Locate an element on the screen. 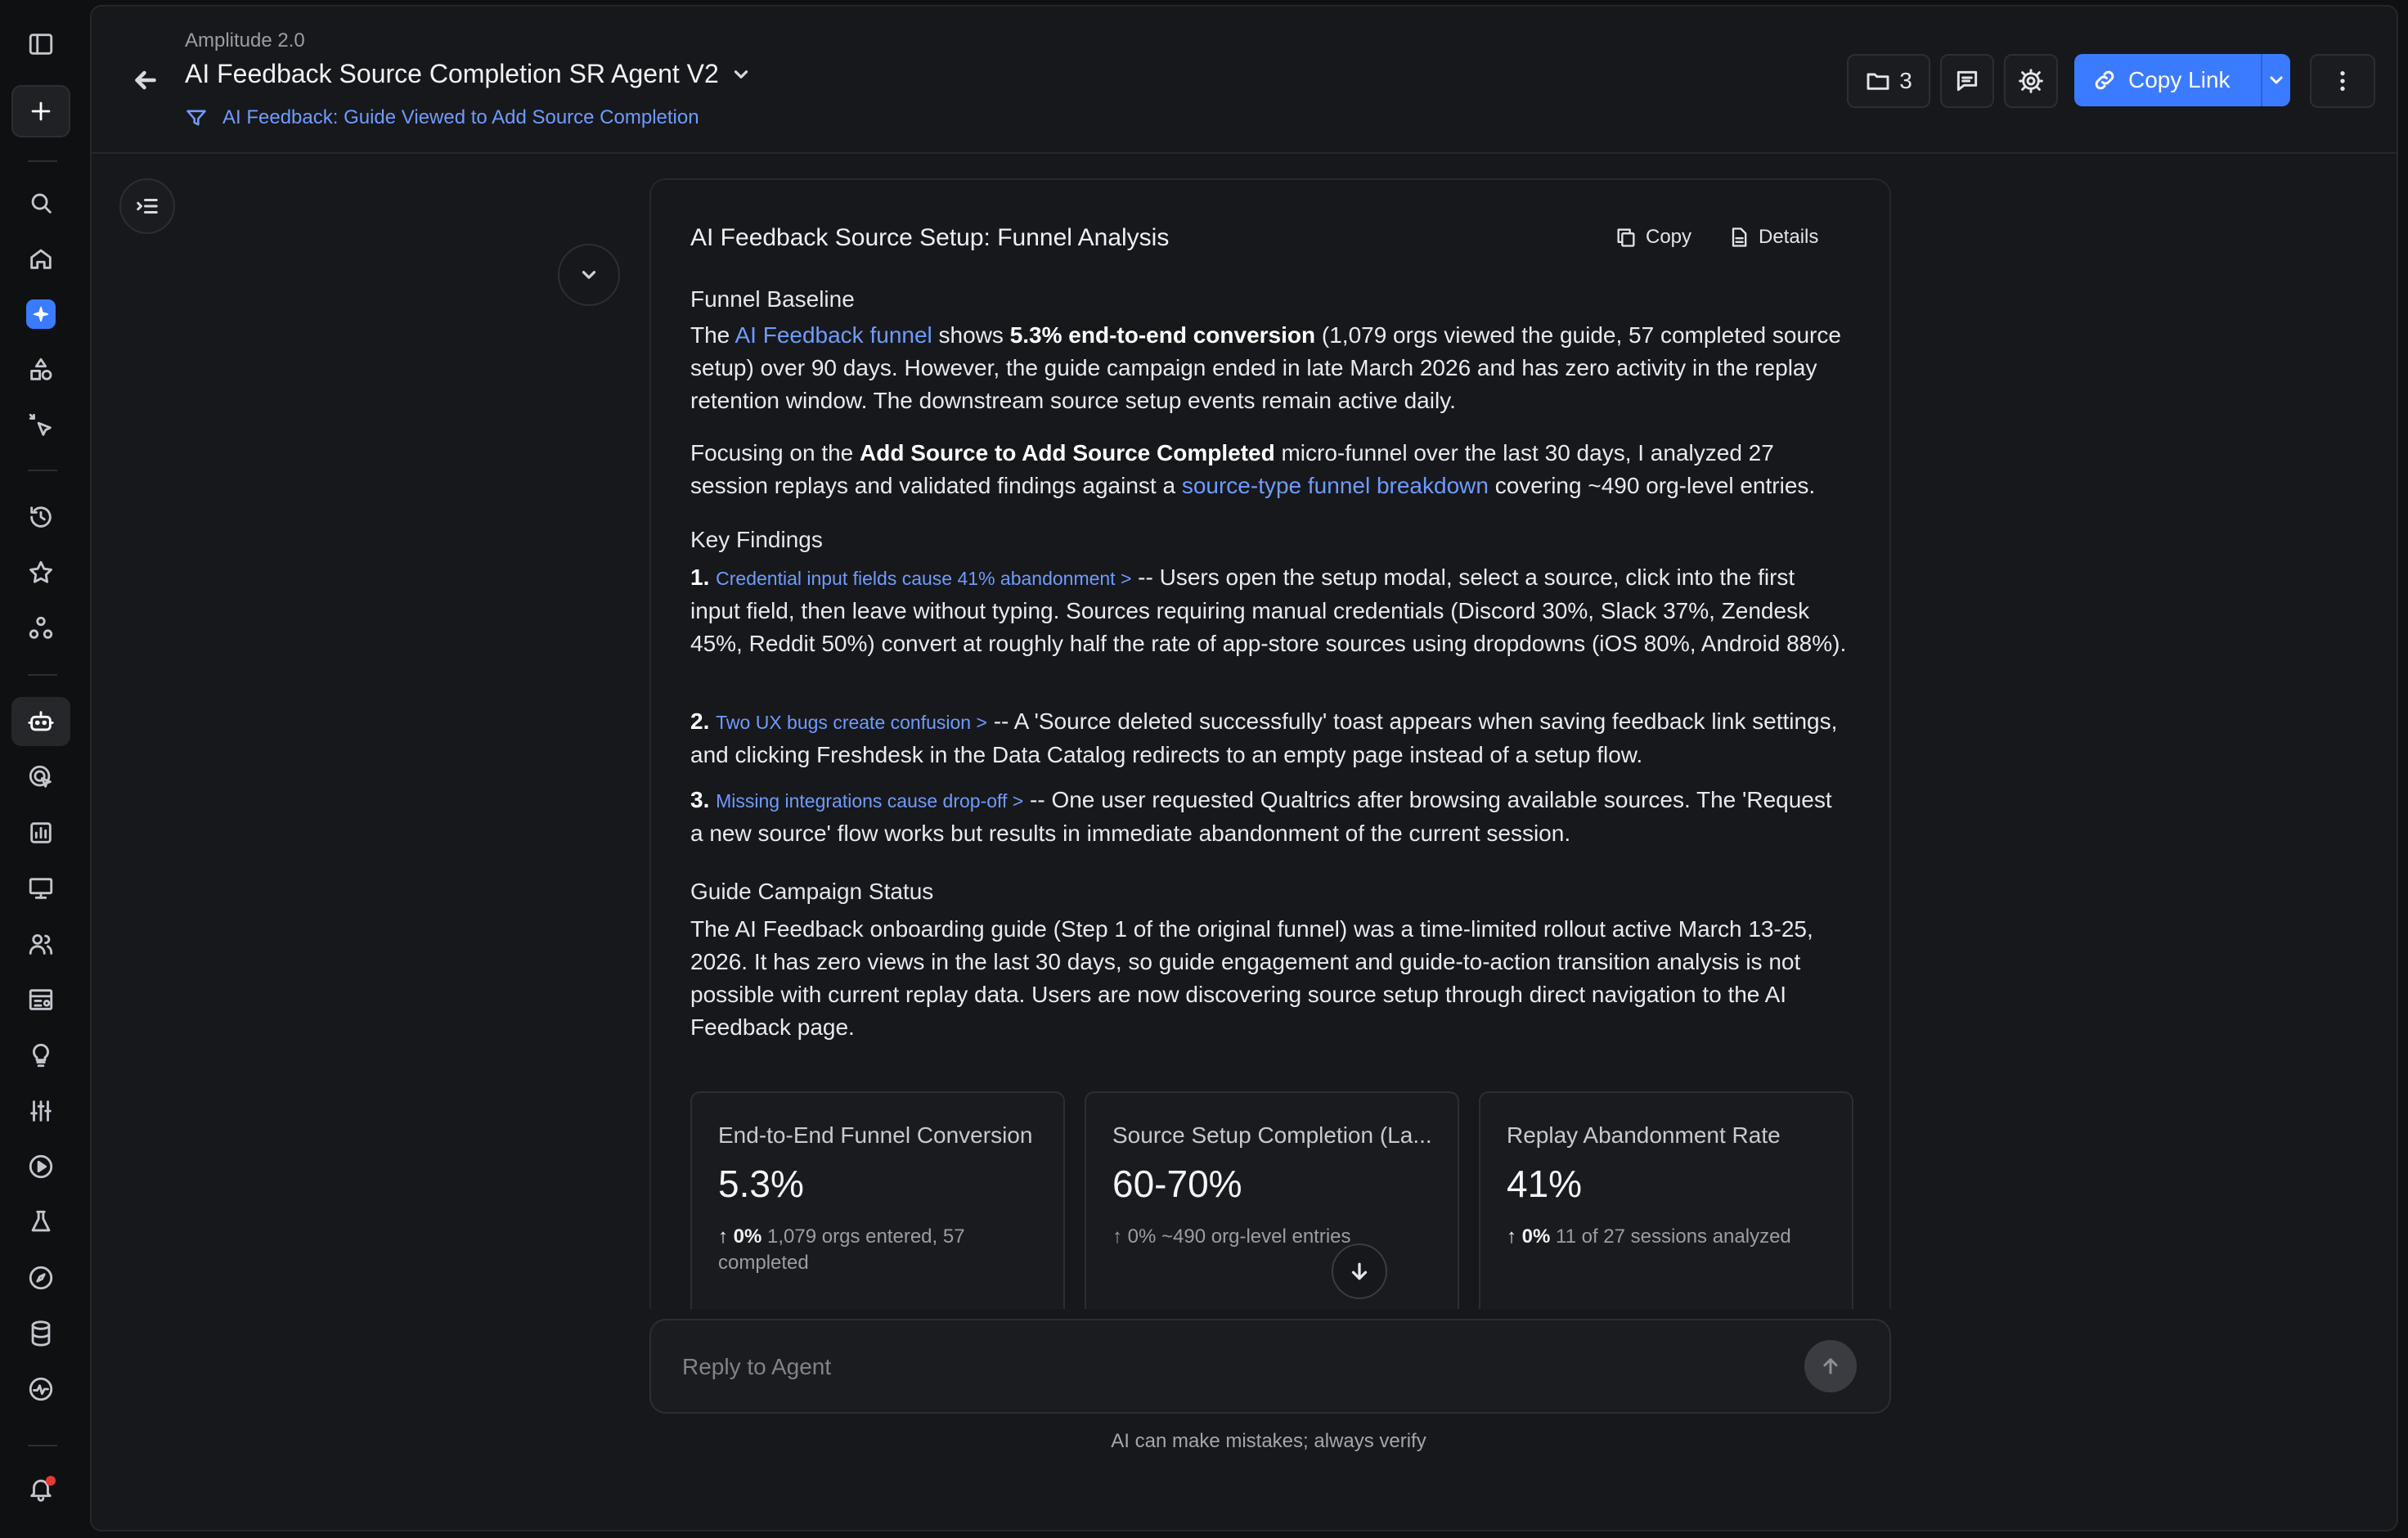 The width and height of the screenshot is (2408, 1538). experiment-flask-icon is located at coordinates (41, 1222).